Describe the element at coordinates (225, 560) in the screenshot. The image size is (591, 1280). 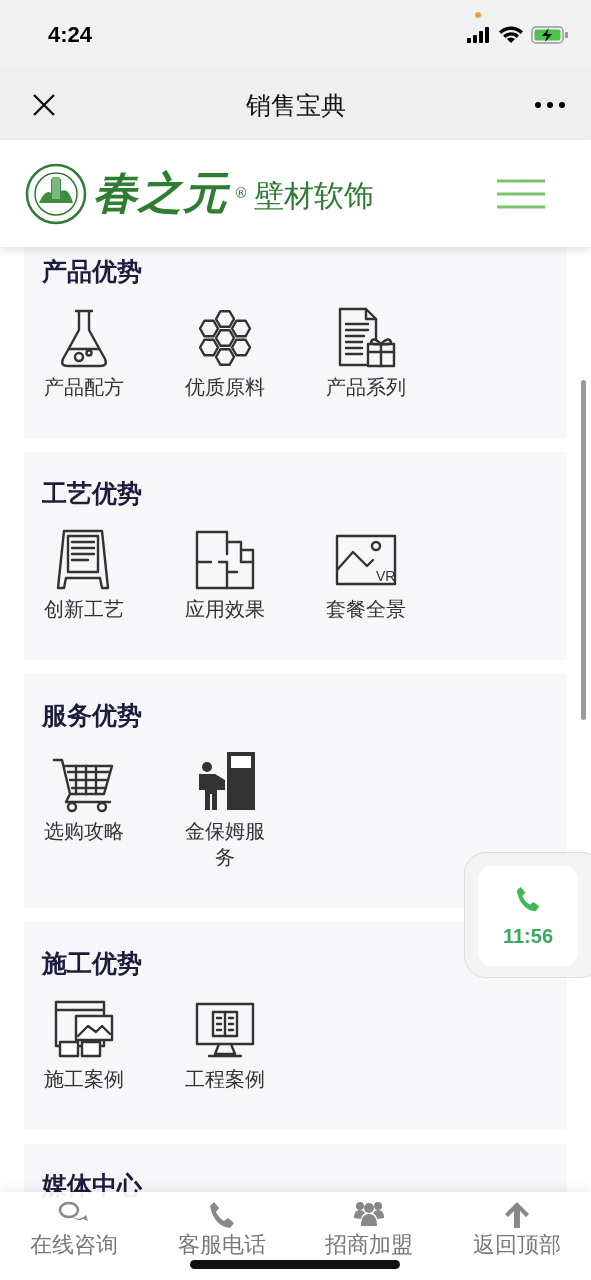
I see `floor-plan-icon` at that location.